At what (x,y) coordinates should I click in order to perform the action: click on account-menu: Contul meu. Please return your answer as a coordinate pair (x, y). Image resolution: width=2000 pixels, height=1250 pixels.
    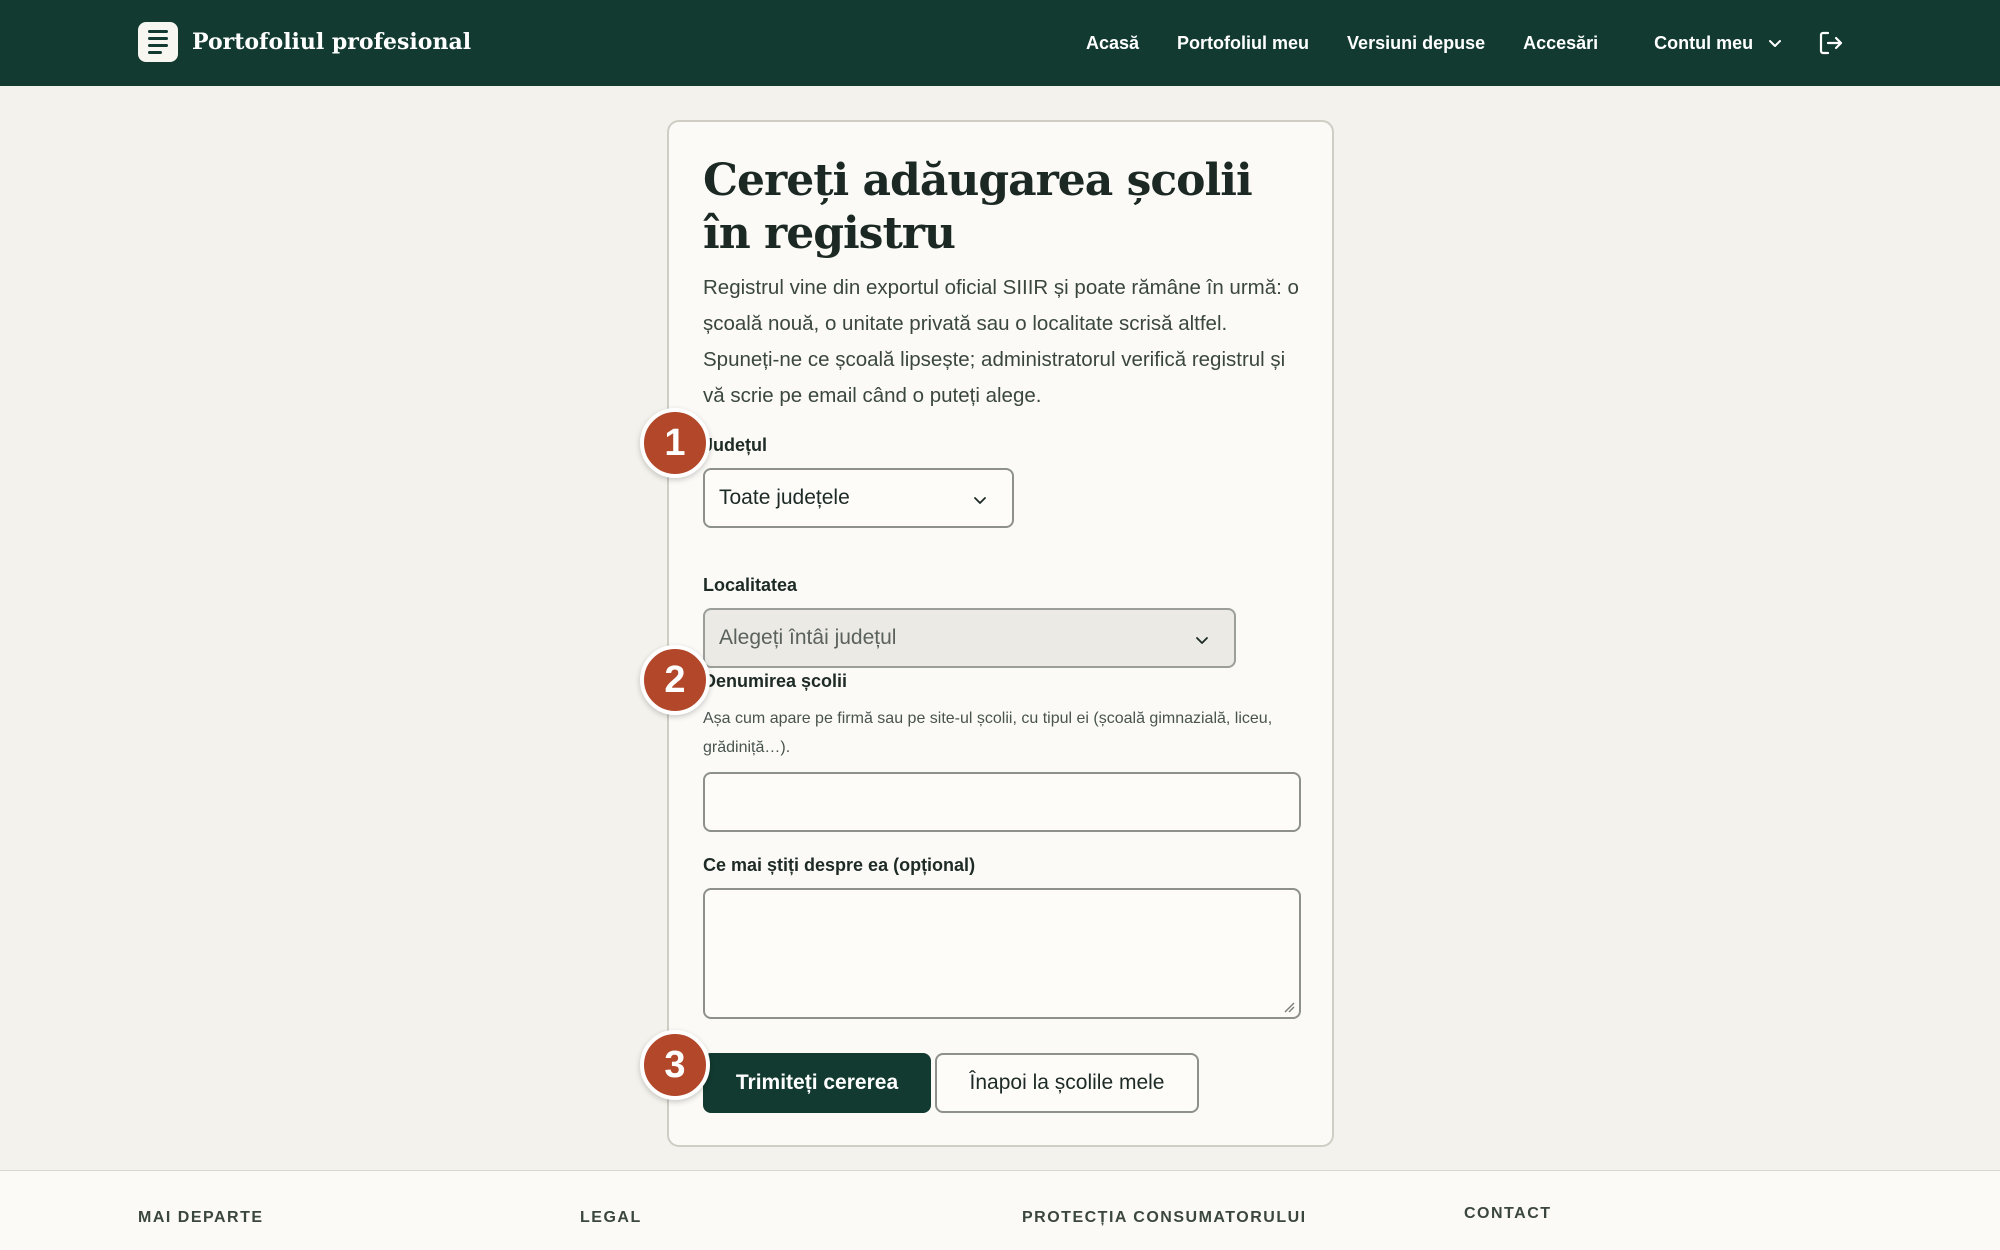
    Looking at the image, I should click on (1718, 43).